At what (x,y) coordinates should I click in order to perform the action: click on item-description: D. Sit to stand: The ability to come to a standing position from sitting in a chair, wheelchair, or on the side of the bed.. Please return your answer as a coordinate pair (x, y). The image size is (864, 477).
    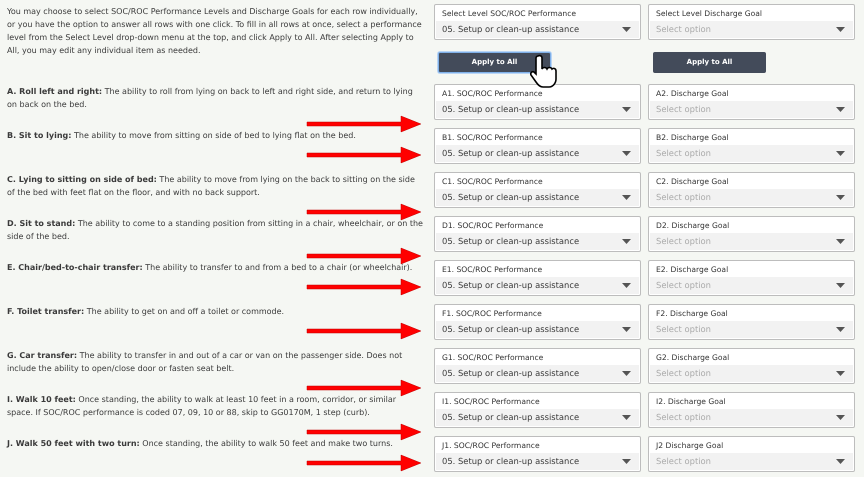
    Looking at the image, I should click on (215, 230).